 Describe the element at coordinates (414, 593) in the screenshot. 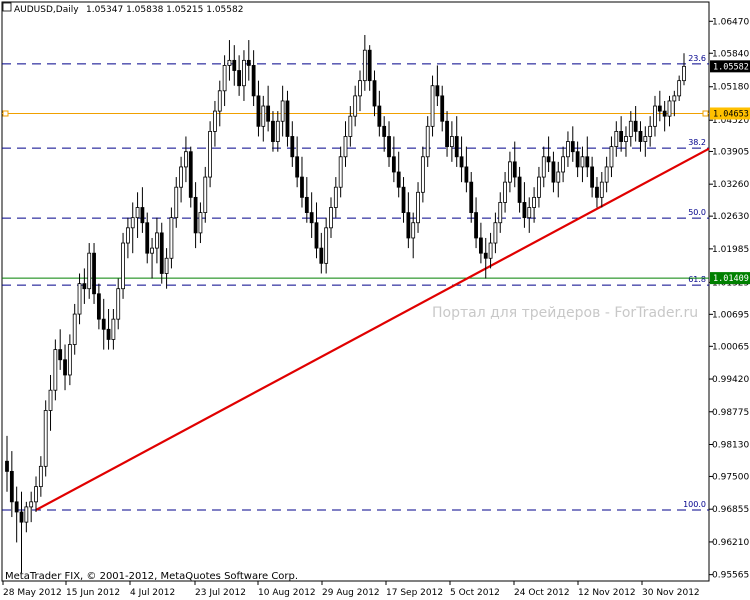

I see `x-tick-label: 17 Sep 2012` at that location.